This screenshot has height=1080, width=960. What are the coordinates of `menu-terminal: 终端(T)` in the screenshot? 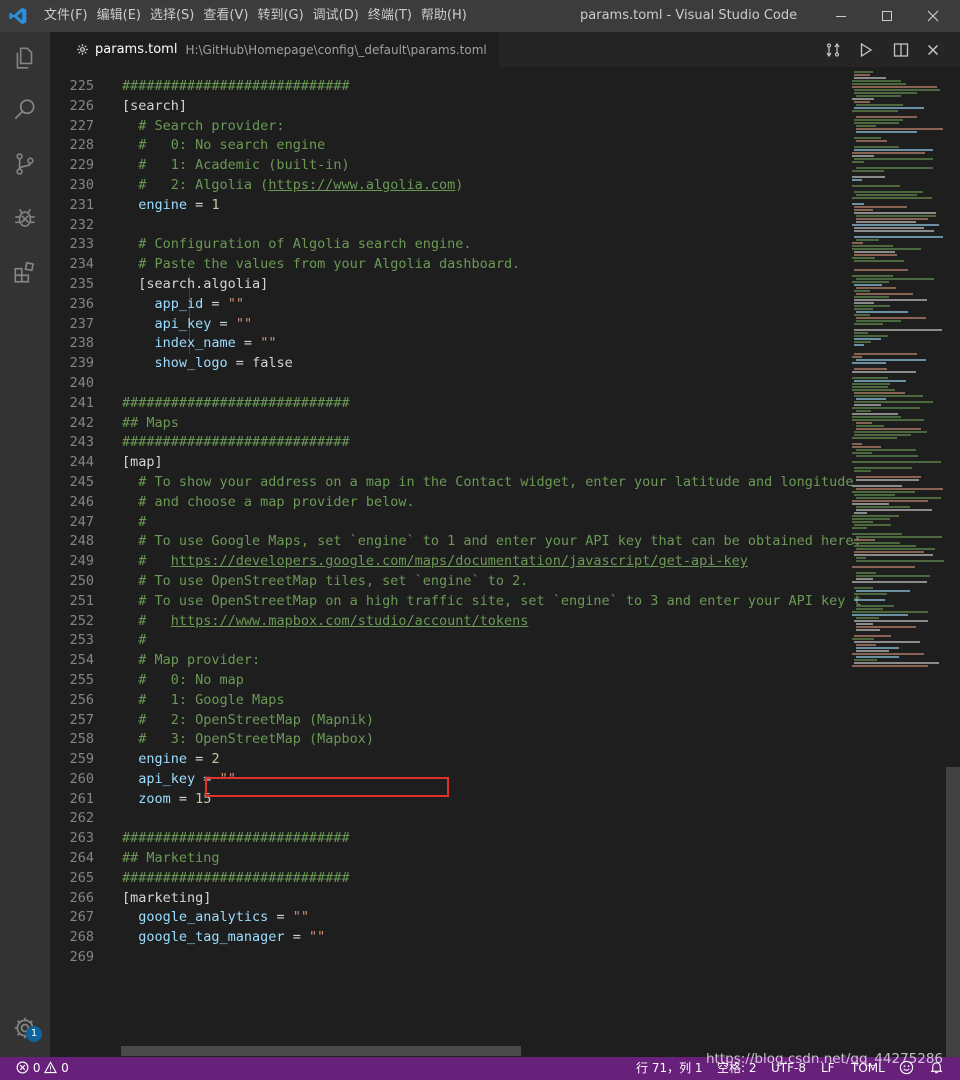 It's located at (394, 16).